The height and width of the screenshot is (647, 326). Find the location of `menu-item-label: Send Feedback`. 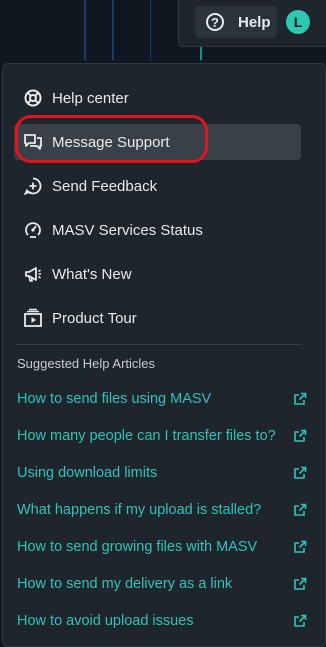

menu-item-label: Send Feedback is located at coordinates (105, 186).